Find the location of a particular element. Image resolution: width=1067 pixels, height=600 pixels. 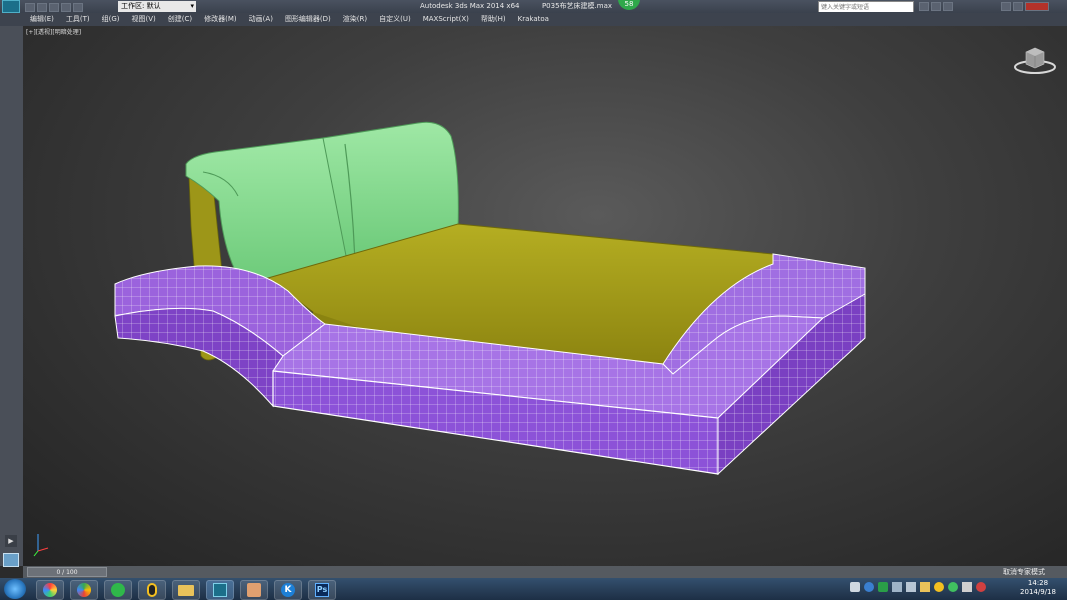

minimize-icon is located at coordinates (1006, 6).